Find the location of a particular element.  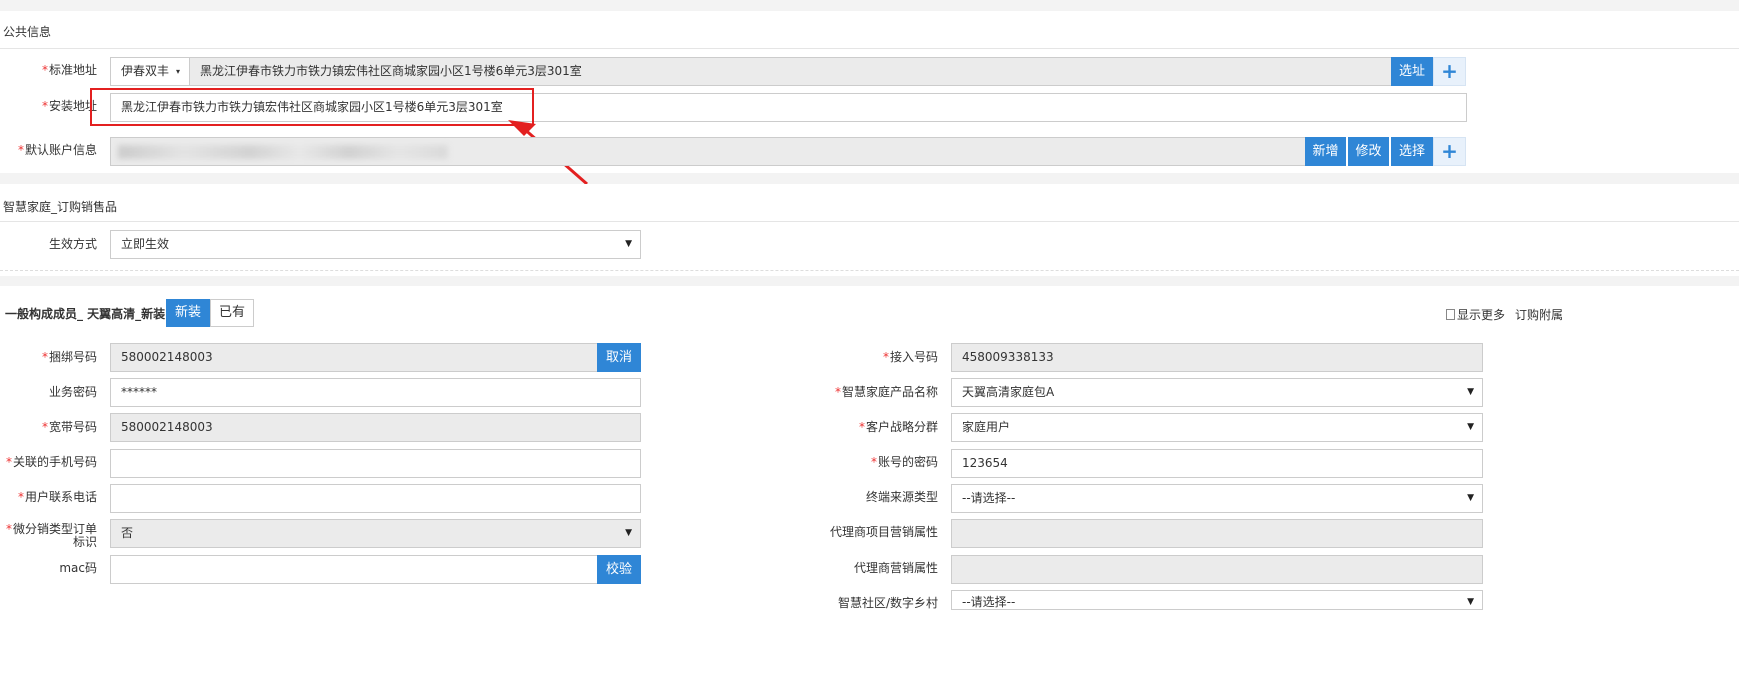

add-account-button: 新增 is located at coordinates (1326, 151).